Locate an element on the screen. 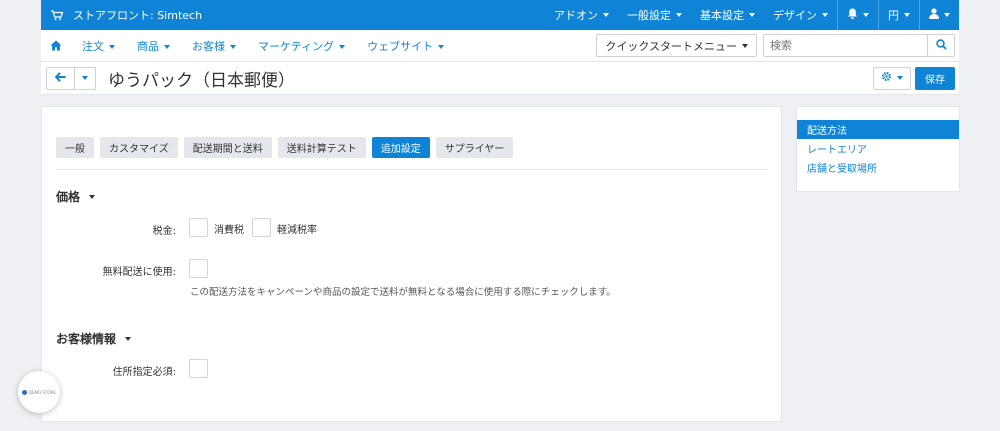  menu-basic-settings: 基本設定 is located at coordinates (727, 15).